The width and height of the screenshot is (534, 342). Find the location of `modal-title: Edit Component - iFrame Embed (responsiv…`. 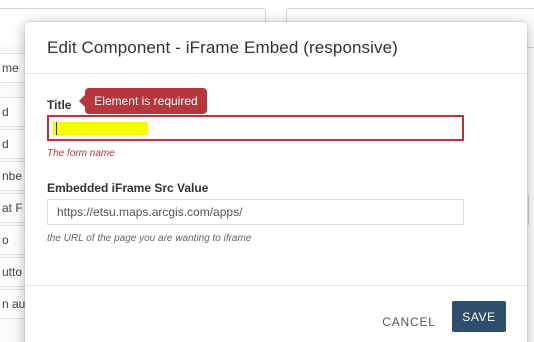

modal-title: Edit Component - iFrame Embed (responsiv… is located at coordinates (222, 47).